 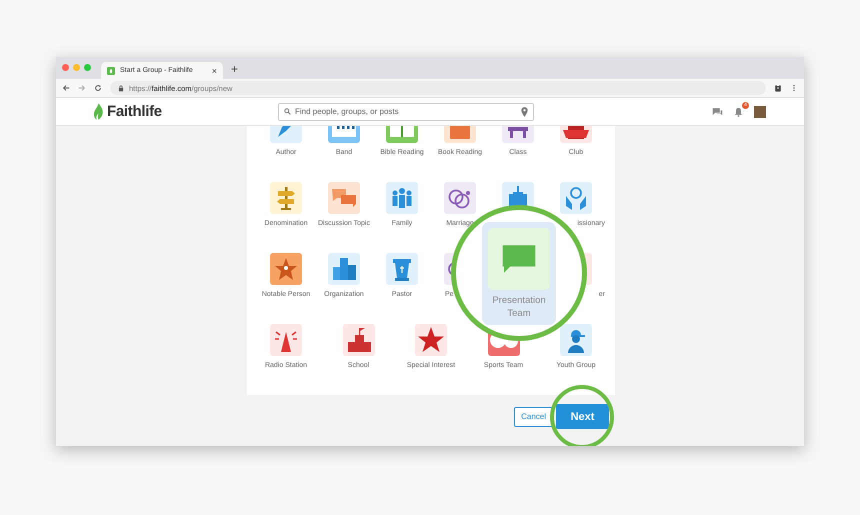 I want to click on logo-text: Faithlife, so click(x=134, y=111).